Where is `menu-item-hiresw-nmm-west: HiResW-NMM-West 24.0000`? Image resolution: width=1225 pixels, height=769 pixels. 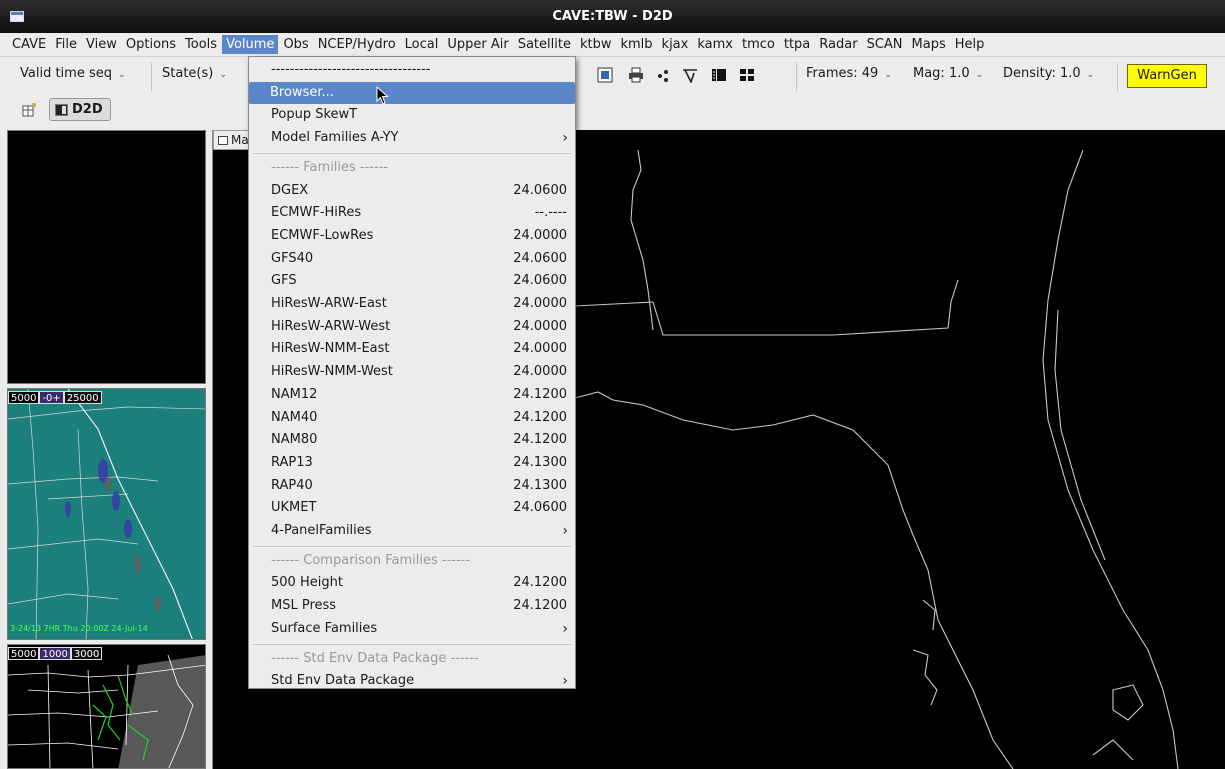
menu-item-hiresw-nmm-west: HiResW-NMM-West 24.0000 is located at coordinates (412, 372).